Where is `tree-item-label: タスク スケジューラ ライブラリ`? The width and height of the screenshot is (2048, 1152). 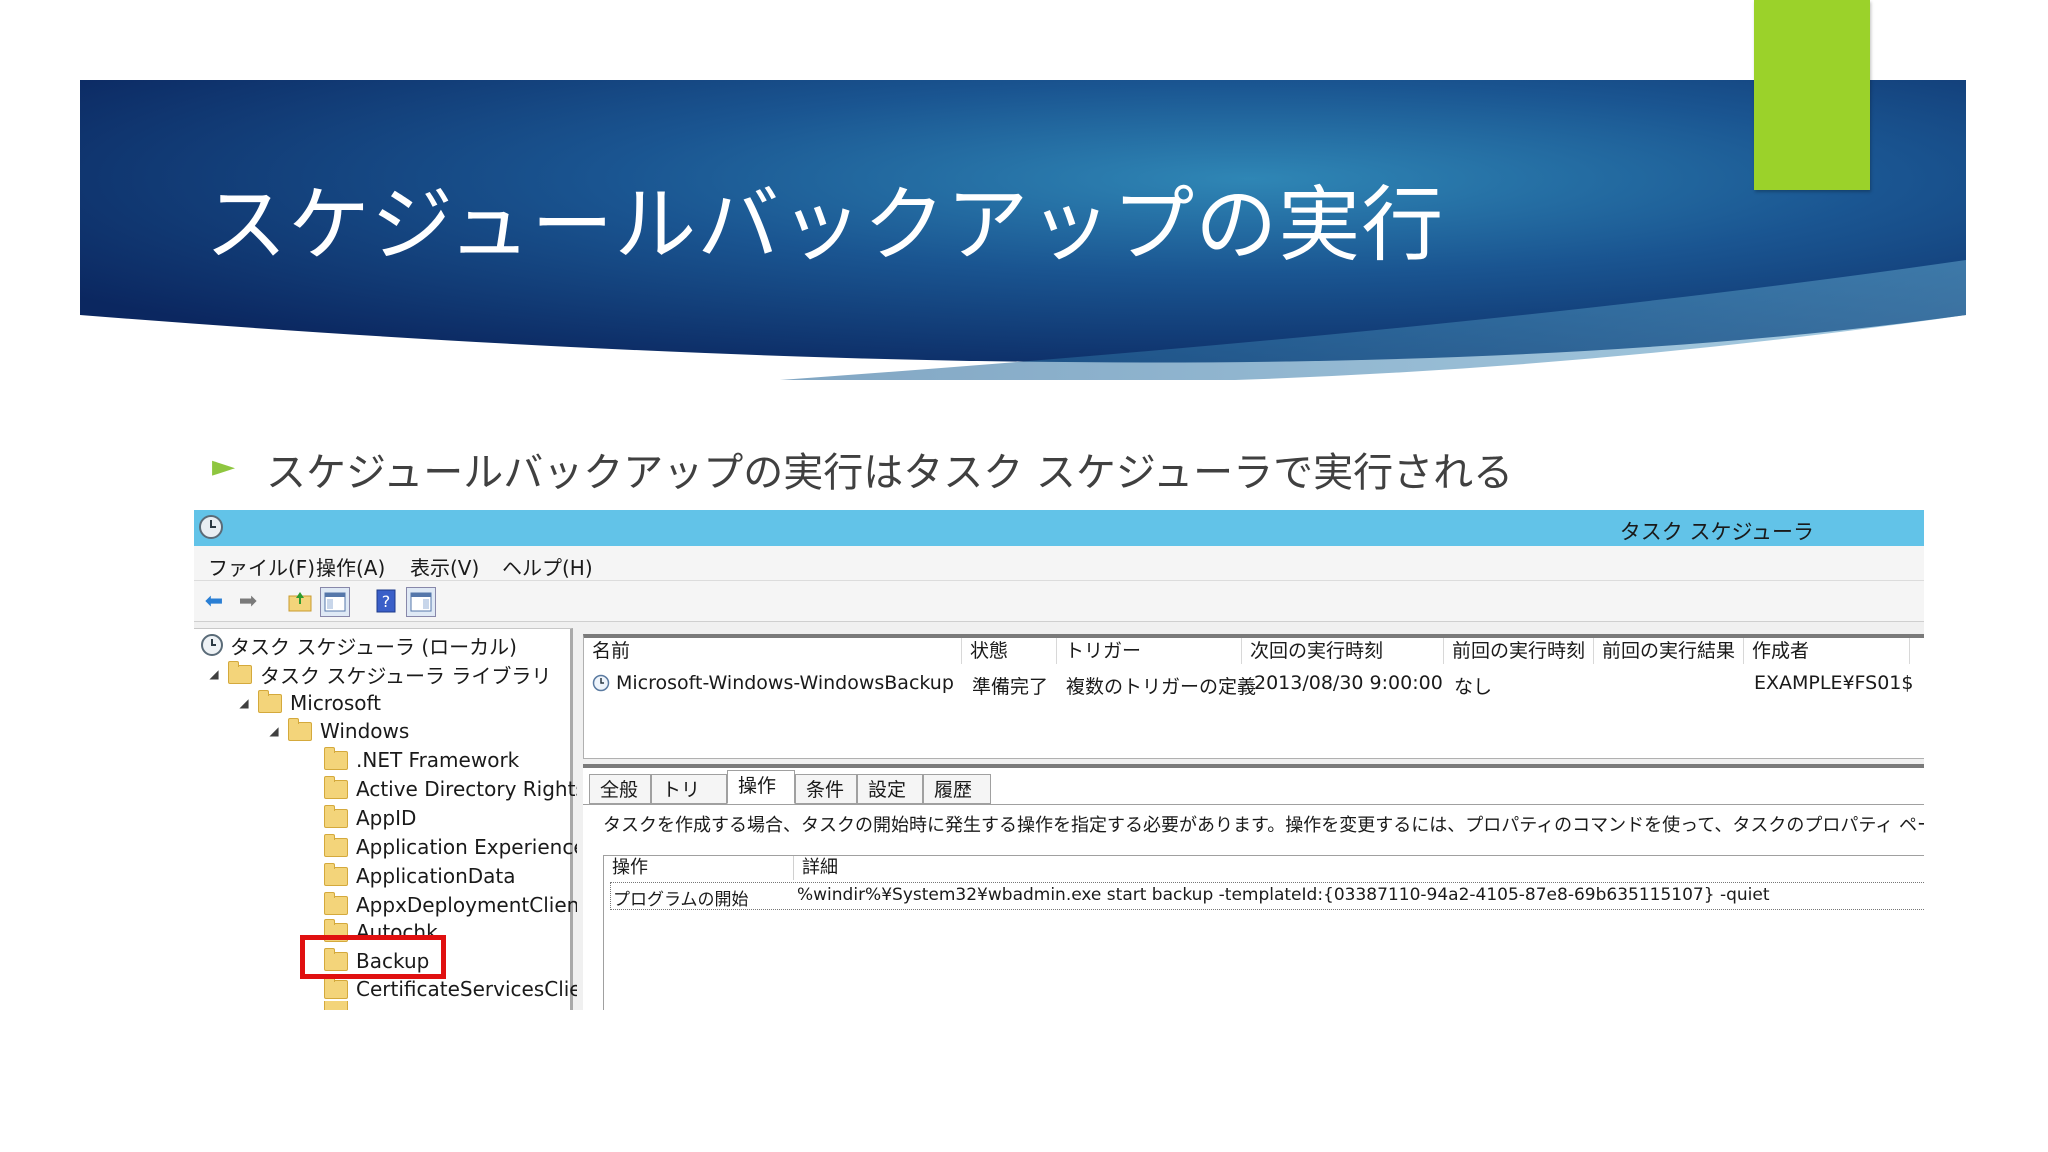
tree-item-label: タスク スケジューラ ライブラリ is located at coordinates (406, 675).